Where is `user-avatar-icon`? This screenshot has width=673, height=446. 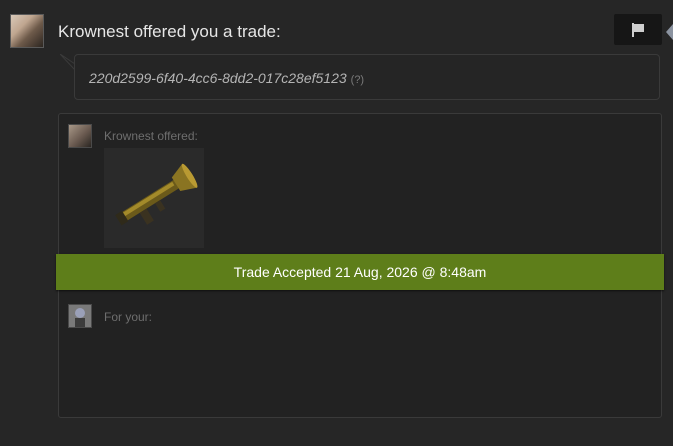 user-avatar-icon is located at coordinates (80, 316).